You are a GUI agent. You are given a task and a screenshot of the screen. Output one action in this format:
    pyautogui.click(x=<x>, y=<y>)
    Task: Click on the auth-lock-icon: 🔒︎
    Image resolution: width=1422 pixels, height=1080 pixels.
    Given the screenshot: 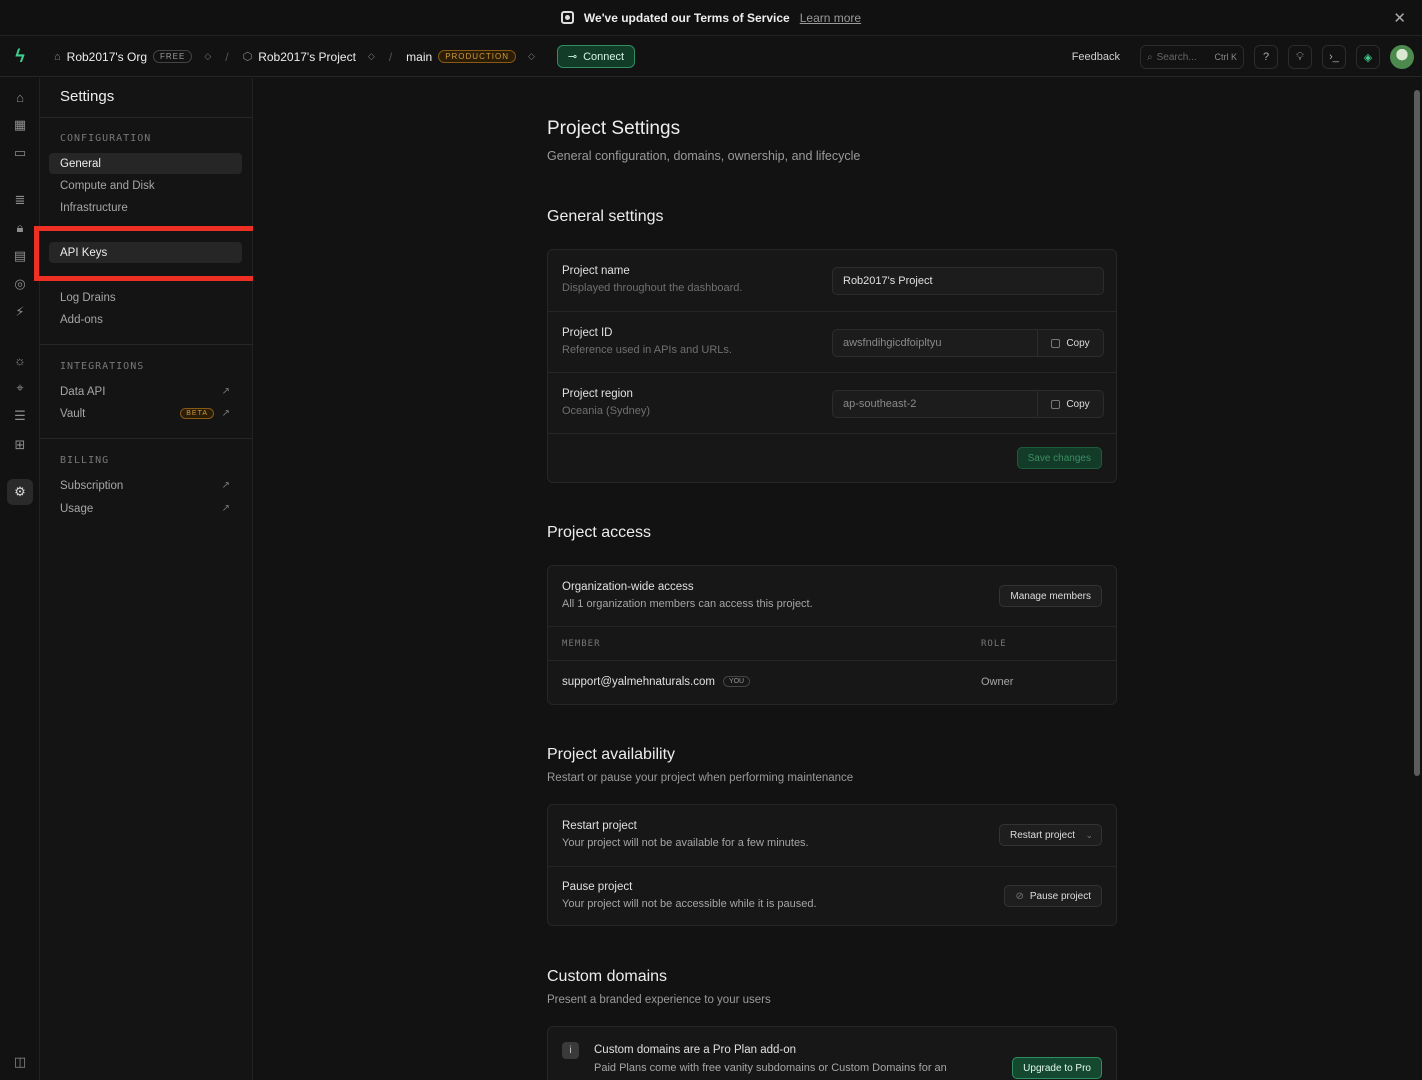 What is the action you would take?
    pyautogui.click(x=20, y=228)
    